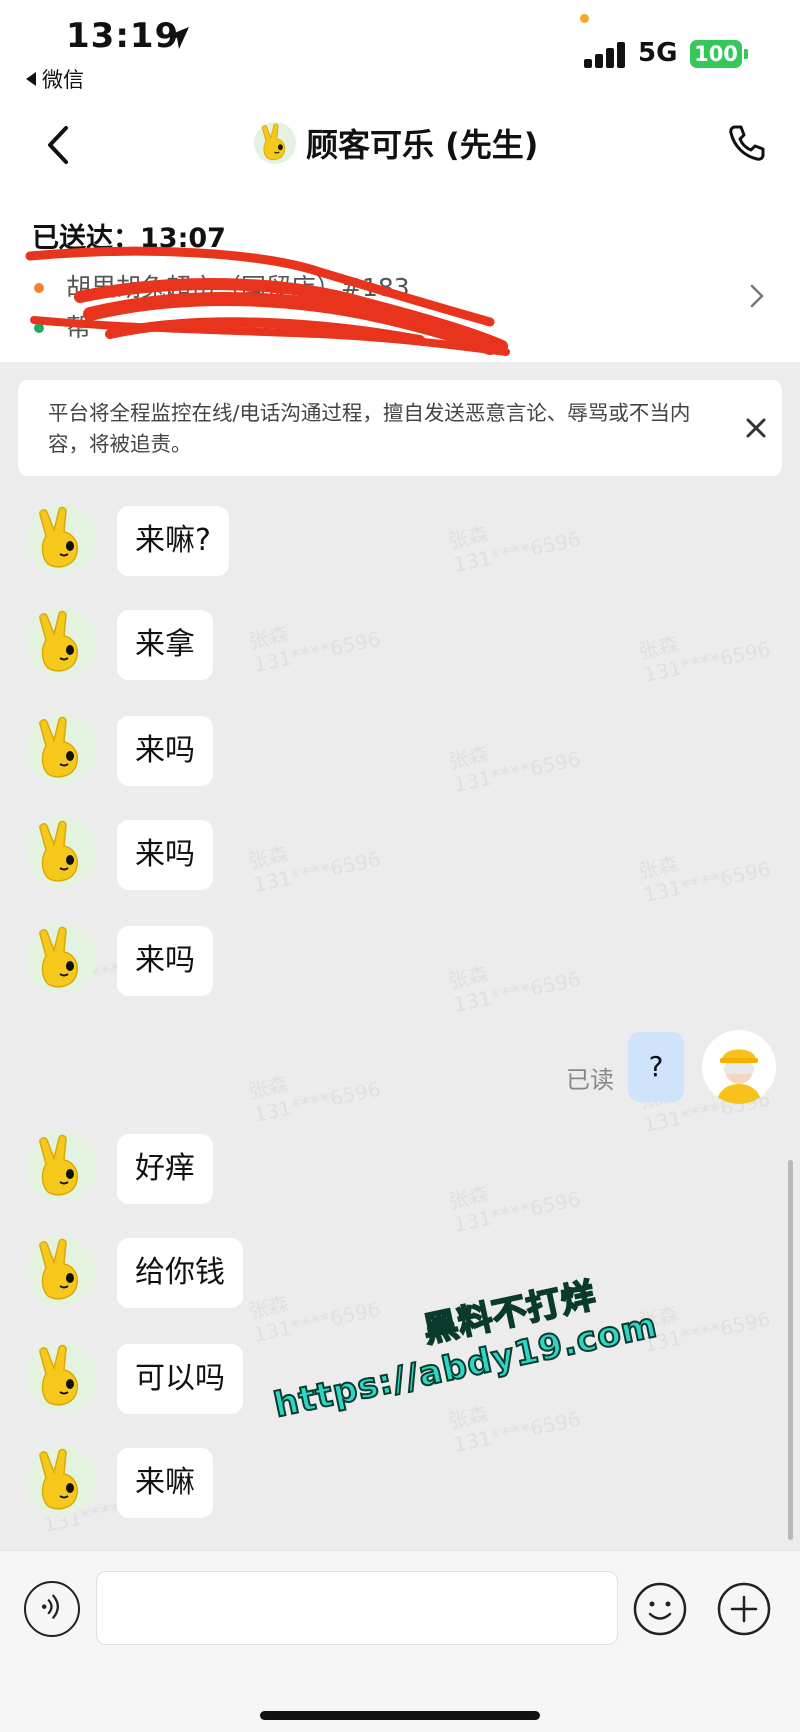  I want to click on location-arrow-icon, so click(178, 38).